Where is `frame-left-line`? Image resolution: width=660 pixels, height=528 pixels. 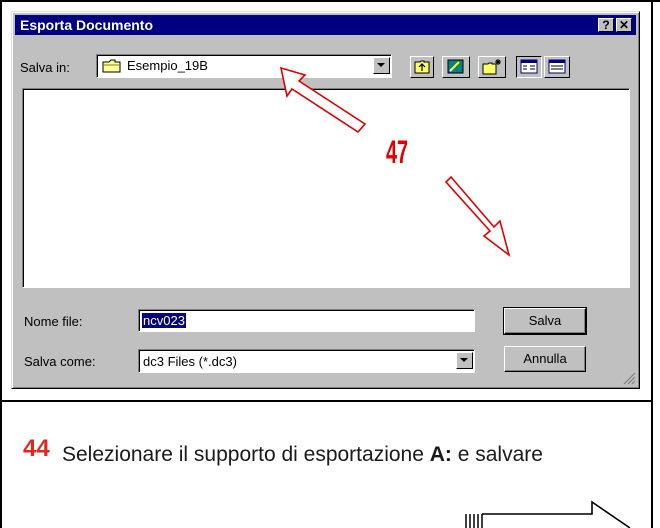 frame-left-line is located at coordinates (1, 264).